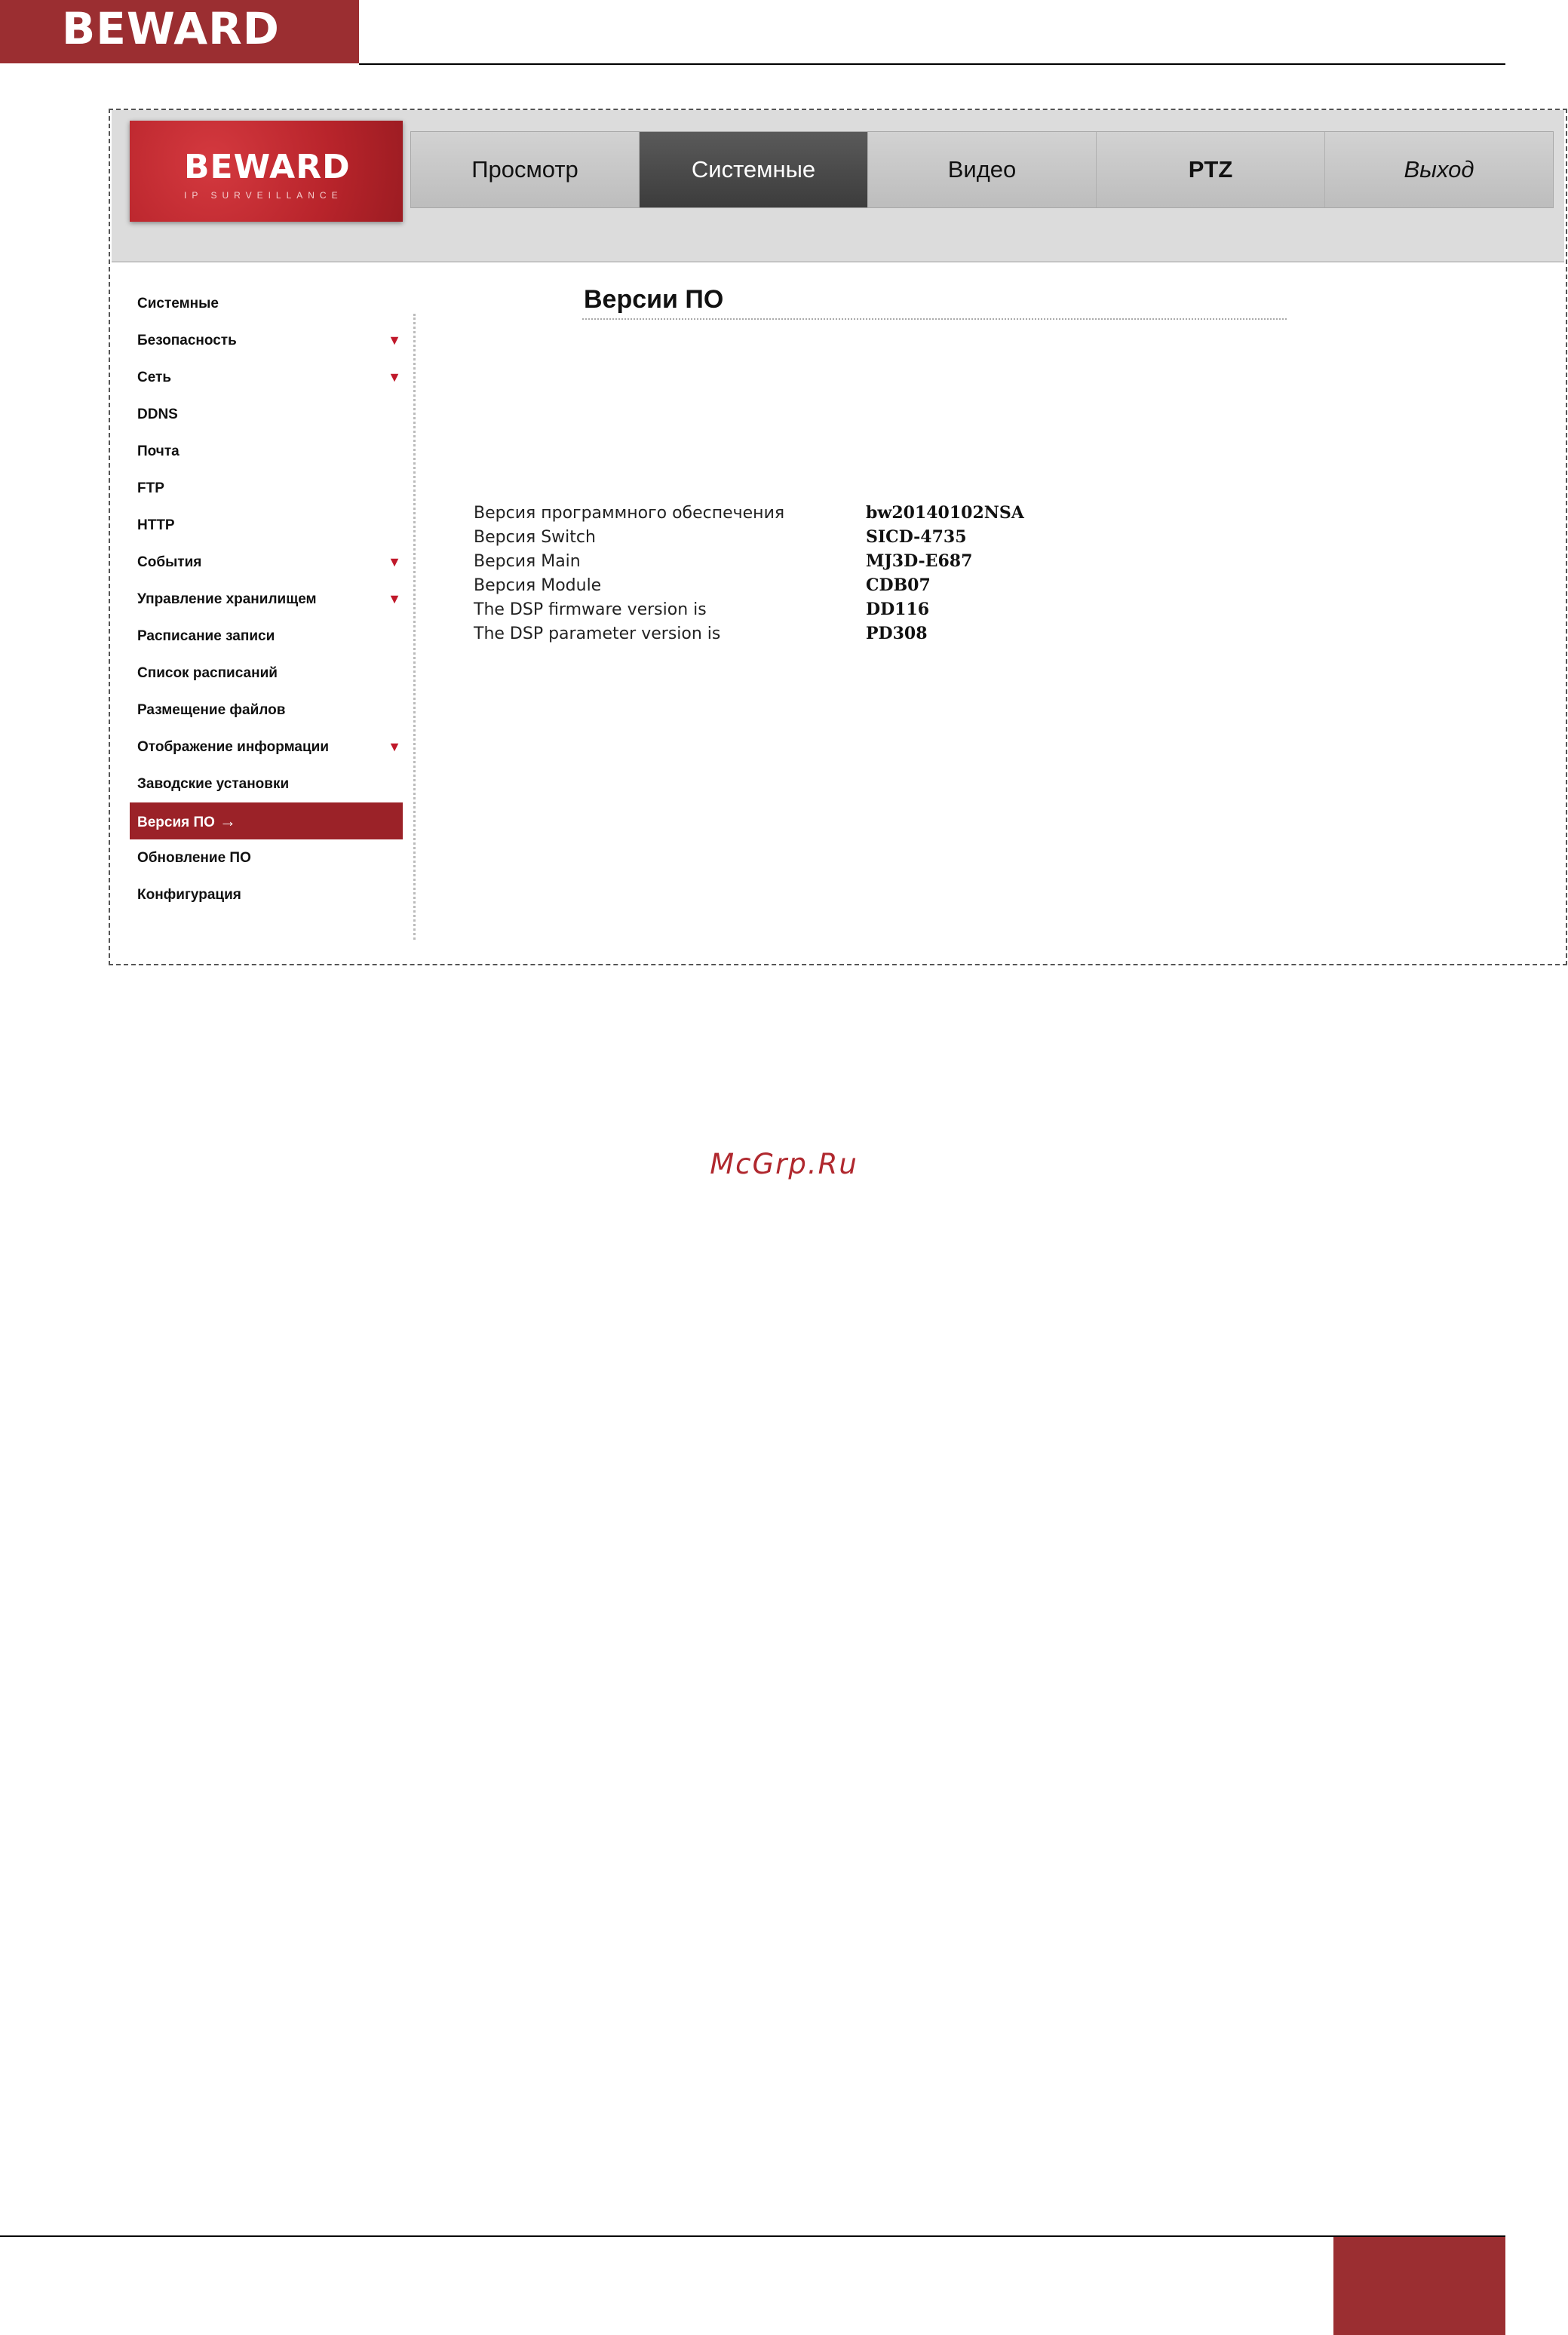 The width and height of the screenshot is (1568, 2335). Describe the element at coordinates (206, 636) in the screenshot. I see `sidebar-item-label: Расписание записи` at that location.